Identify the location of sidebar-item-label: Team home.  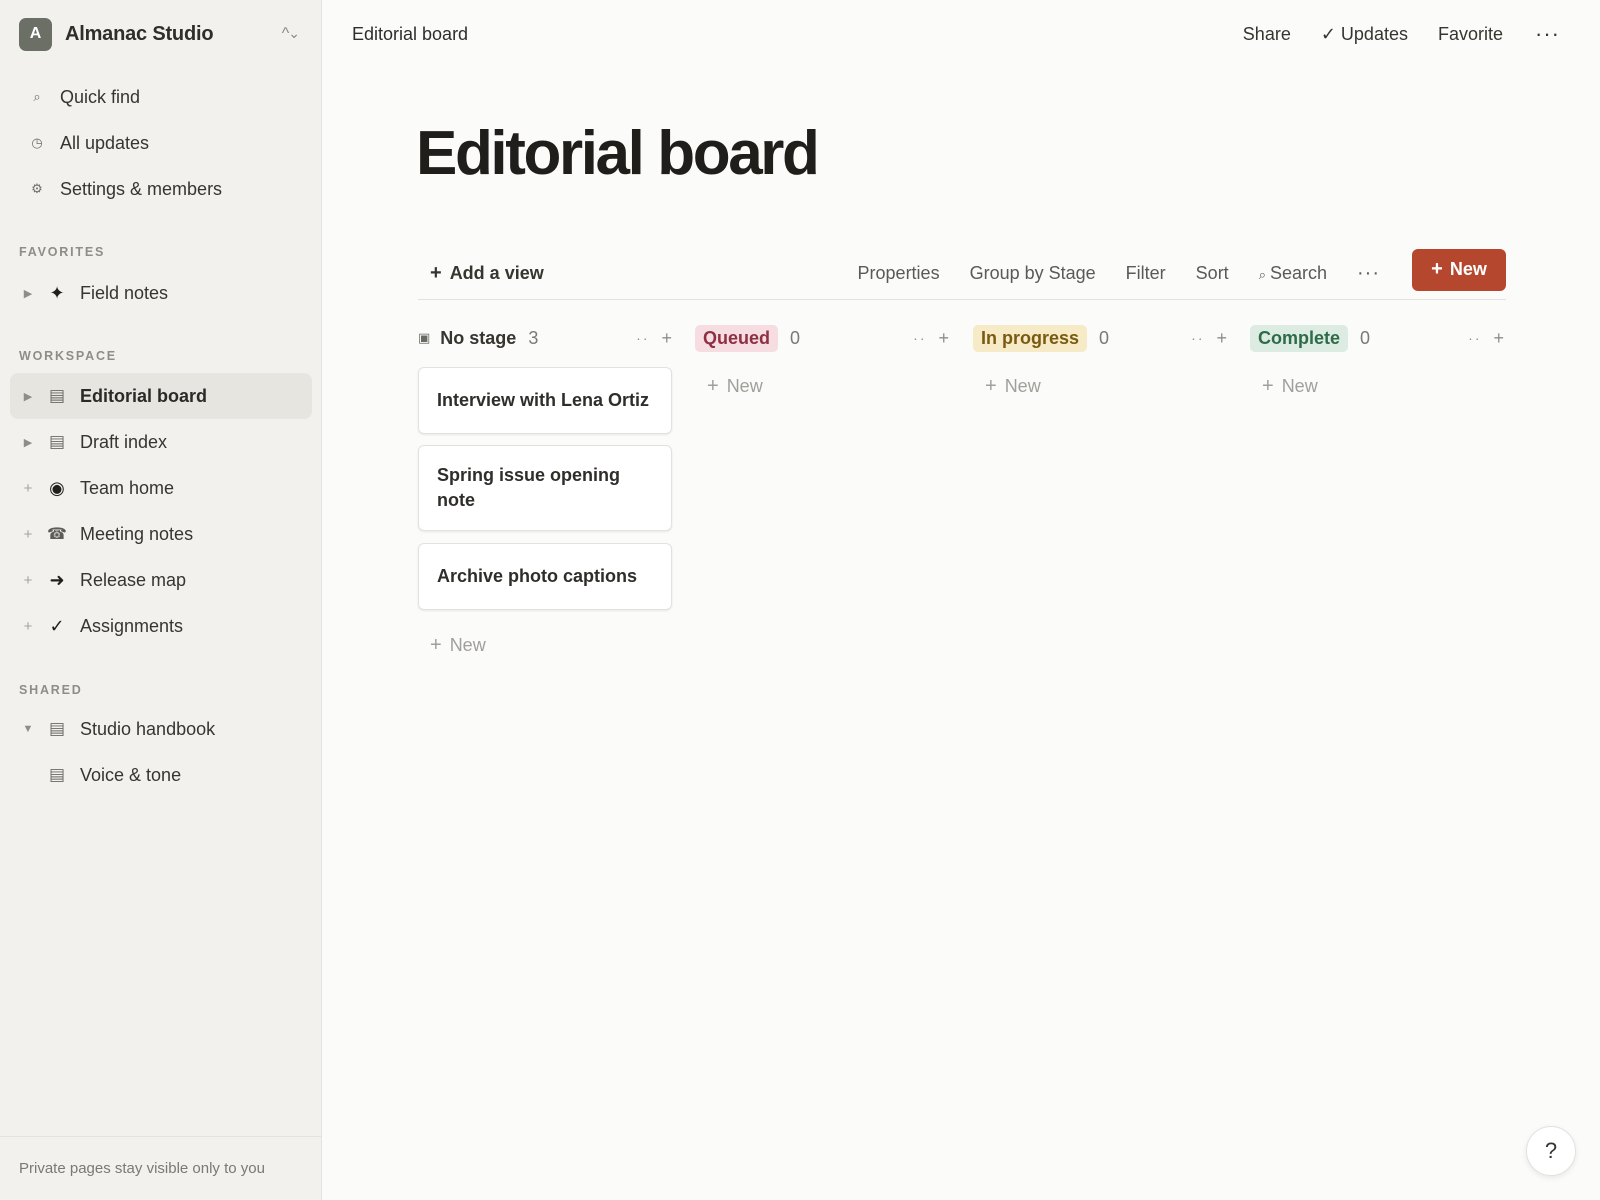
(127, 487).